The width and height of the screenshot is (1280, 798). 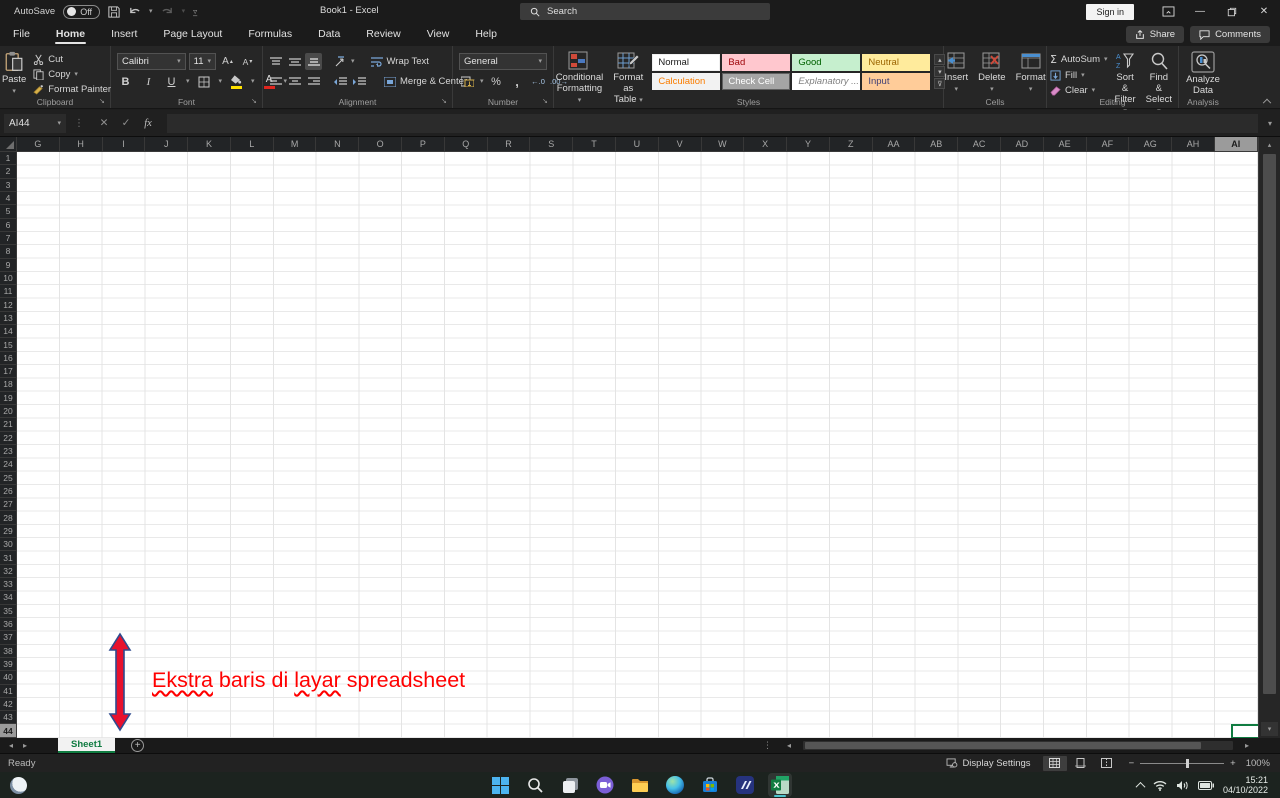 I want to click on column-header-K: K, so click(x=209, y=144).